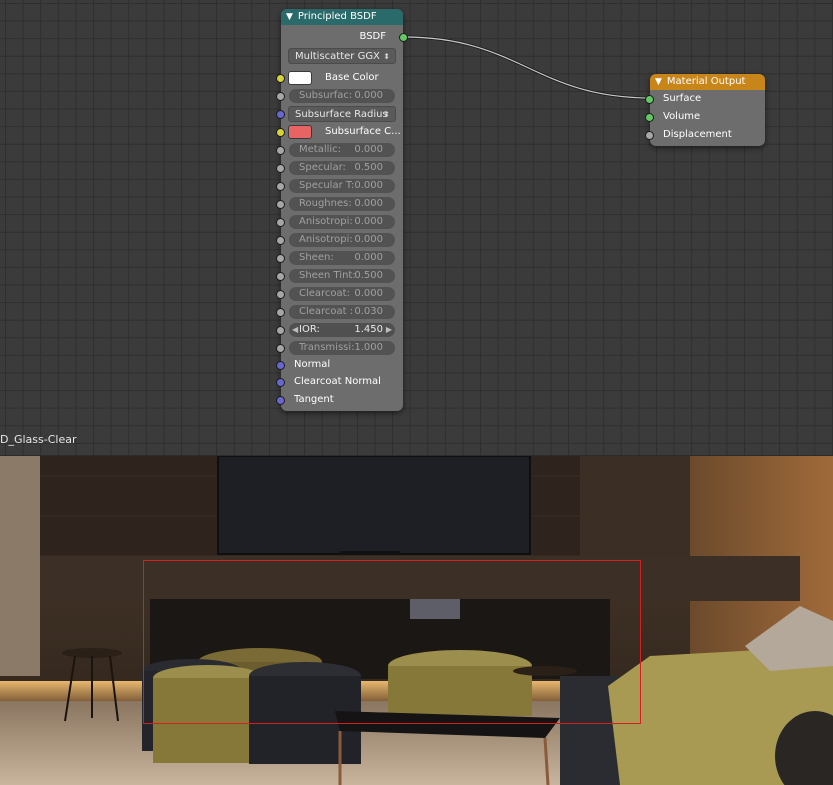 This screenshot has height=785, width=833. I want to click on base-color-socket, so click(280, 78).